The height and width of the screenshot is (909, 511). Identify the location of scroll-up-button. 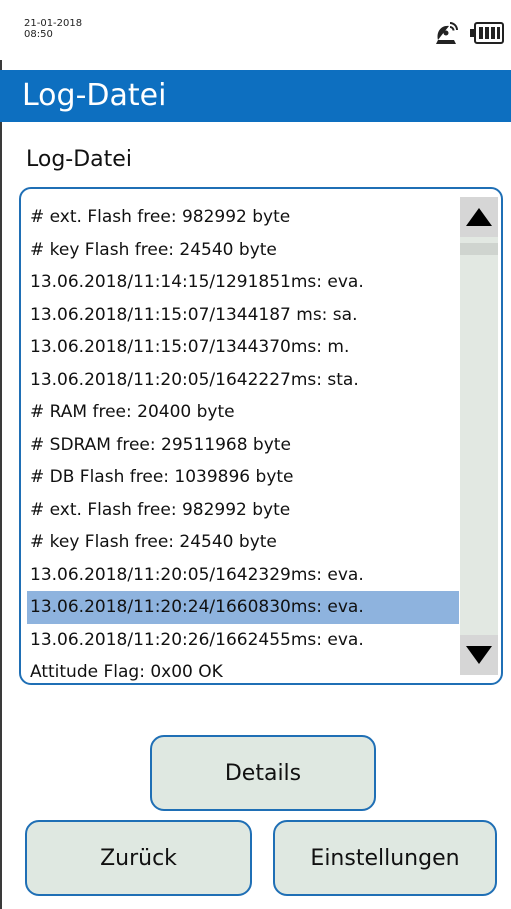
(479, 217).